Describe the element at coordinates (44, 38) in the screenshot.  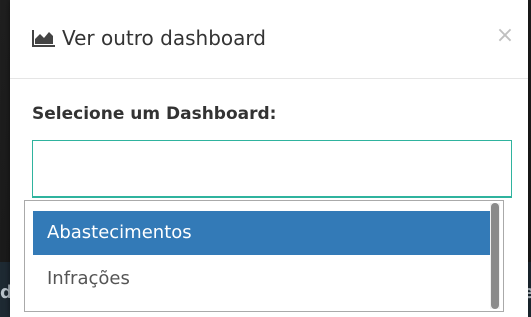
I see `area-chart-icon` at that location.